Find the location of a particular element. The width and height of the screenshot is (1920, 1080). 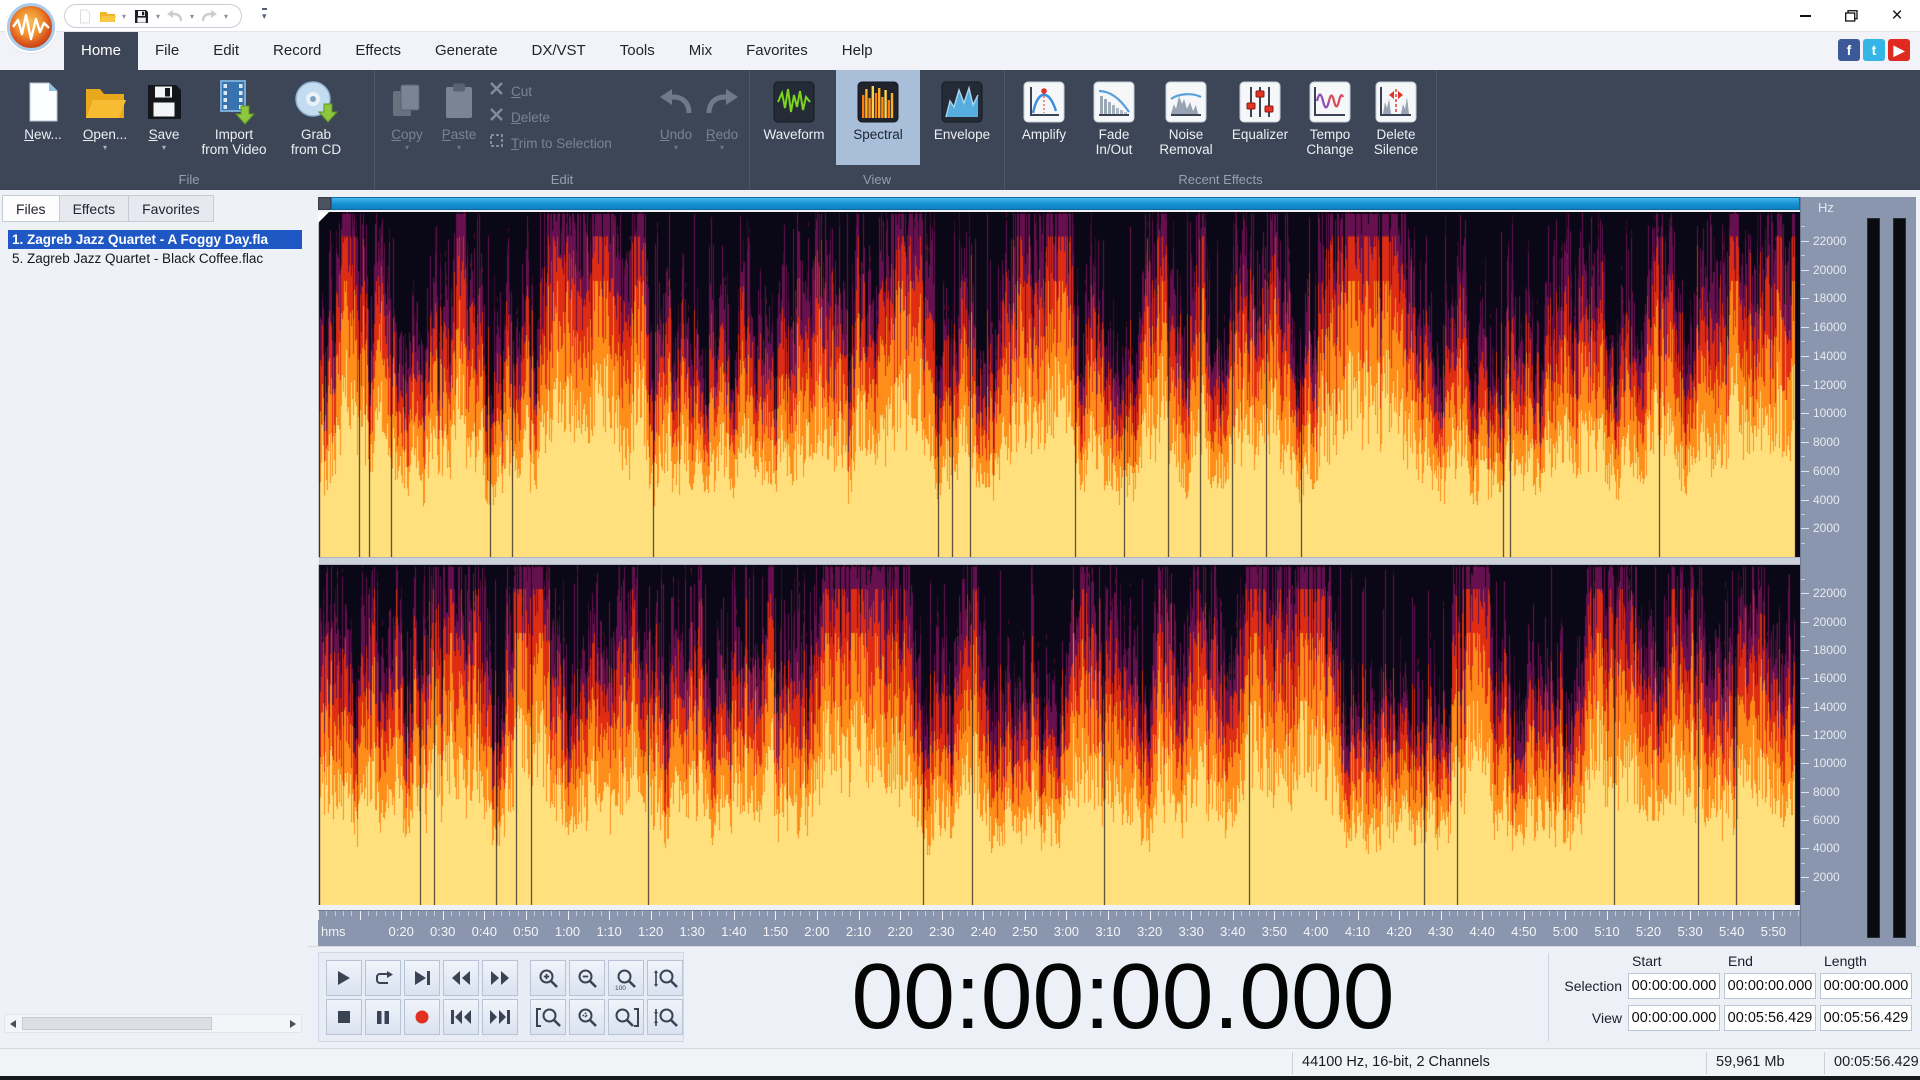

selection-end-field: 00:00:00.000 is located at coordinates (1770, 986).